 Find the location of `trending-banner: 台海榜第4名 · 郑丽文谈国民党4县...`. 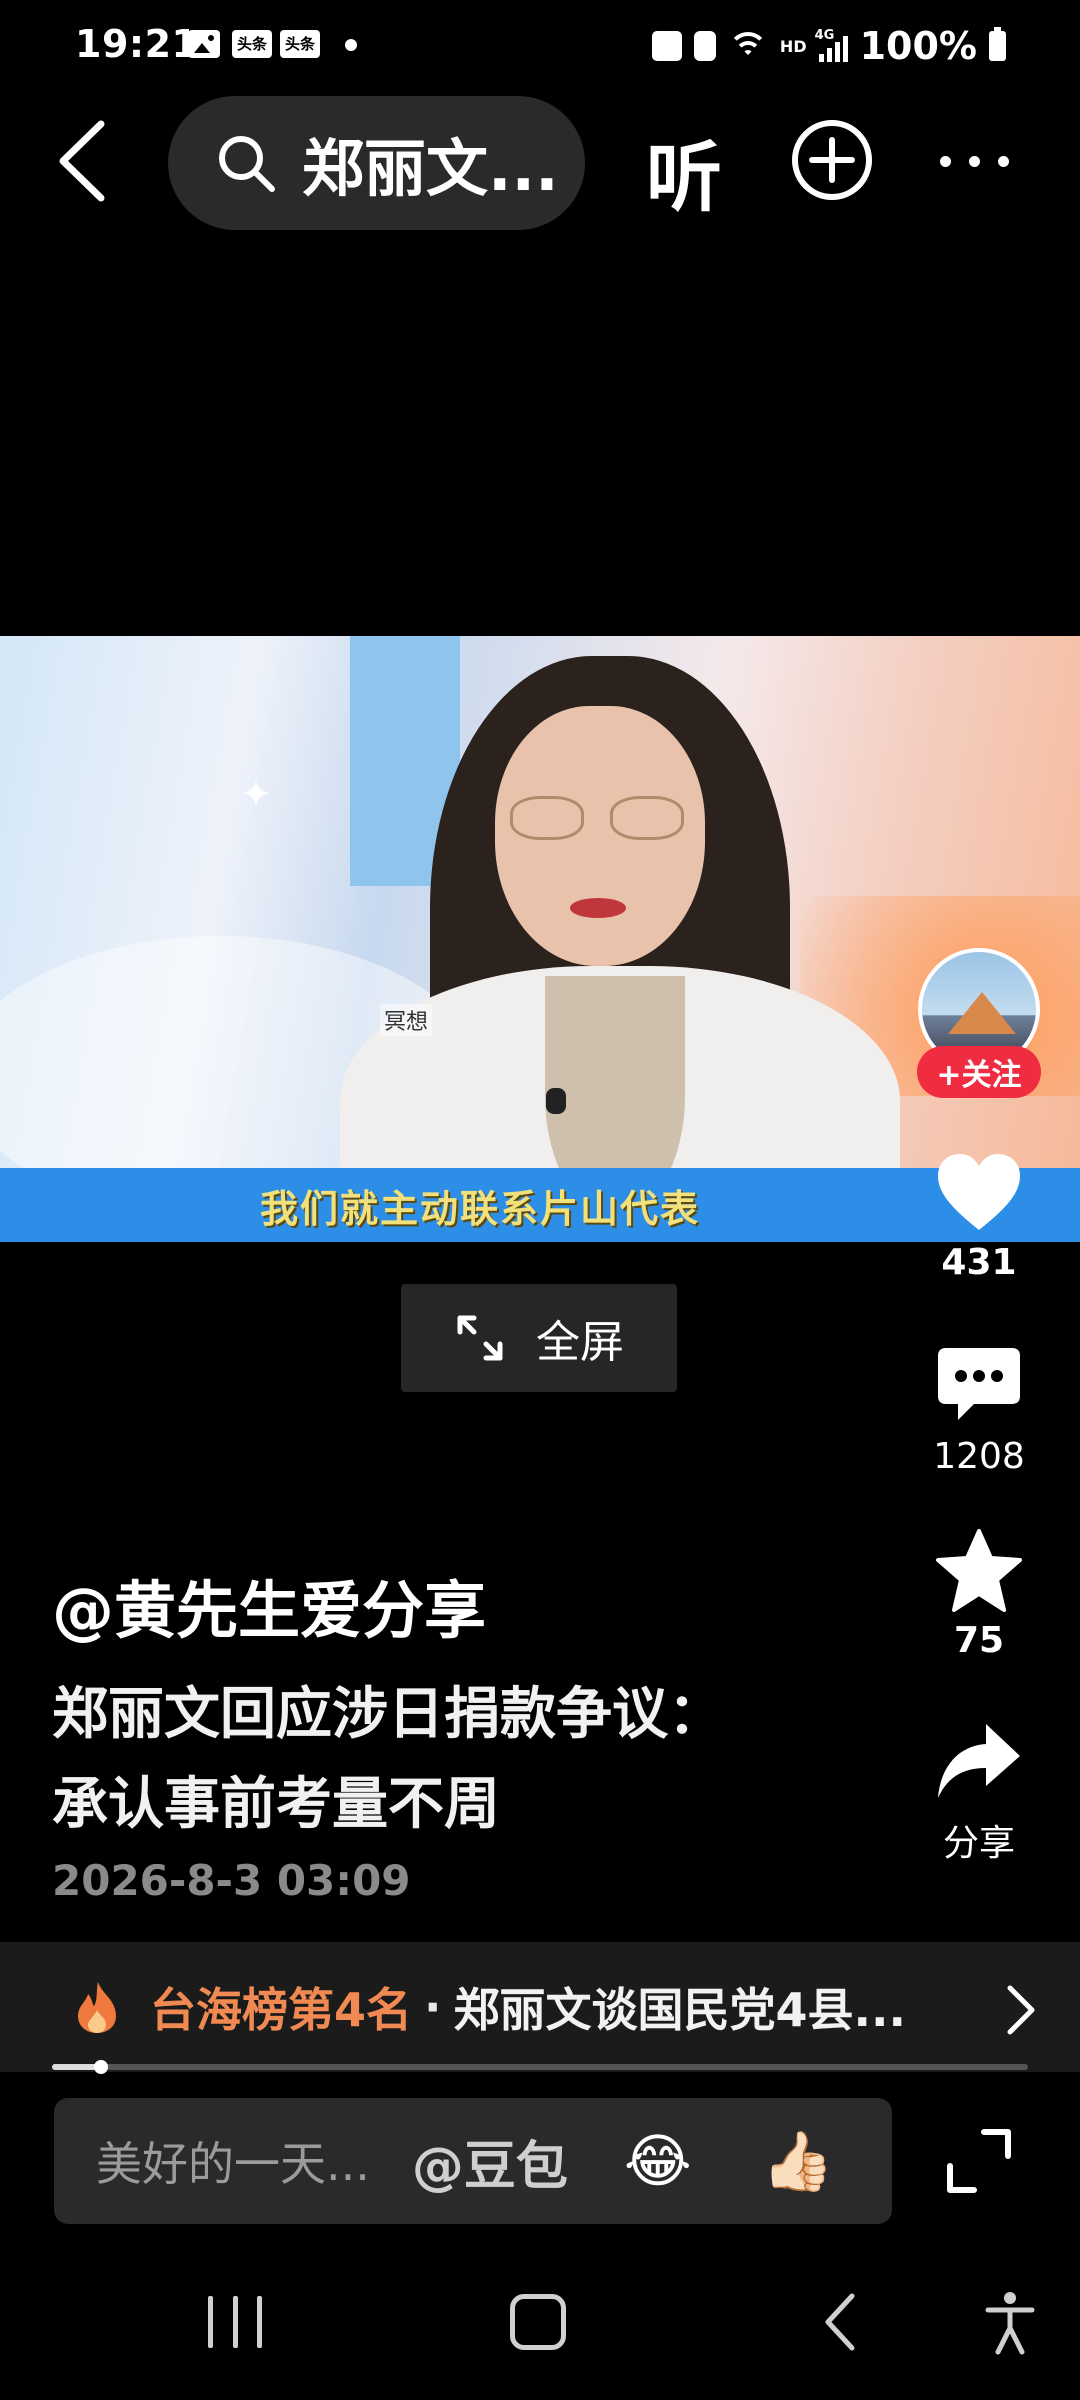

trending-banner: 台海榜第4名 · 郑丽文谈国民党4县... is located at coordinates (540, 2007).